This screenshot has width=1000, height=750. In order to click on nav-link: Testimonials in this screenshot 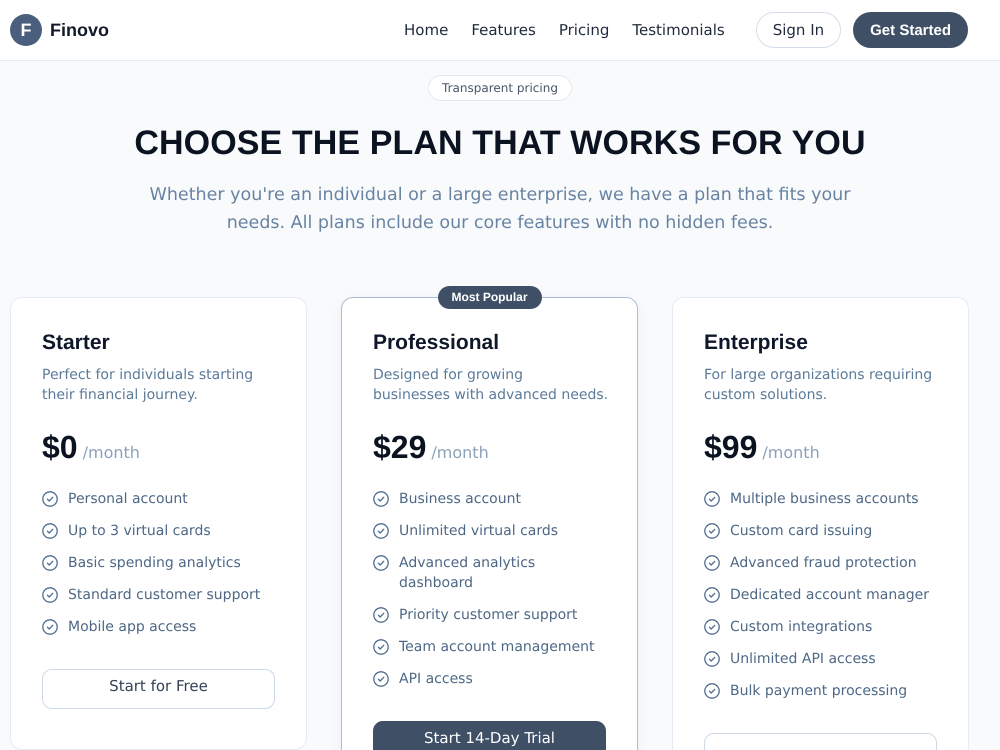, I will do `click(678, 30)`.